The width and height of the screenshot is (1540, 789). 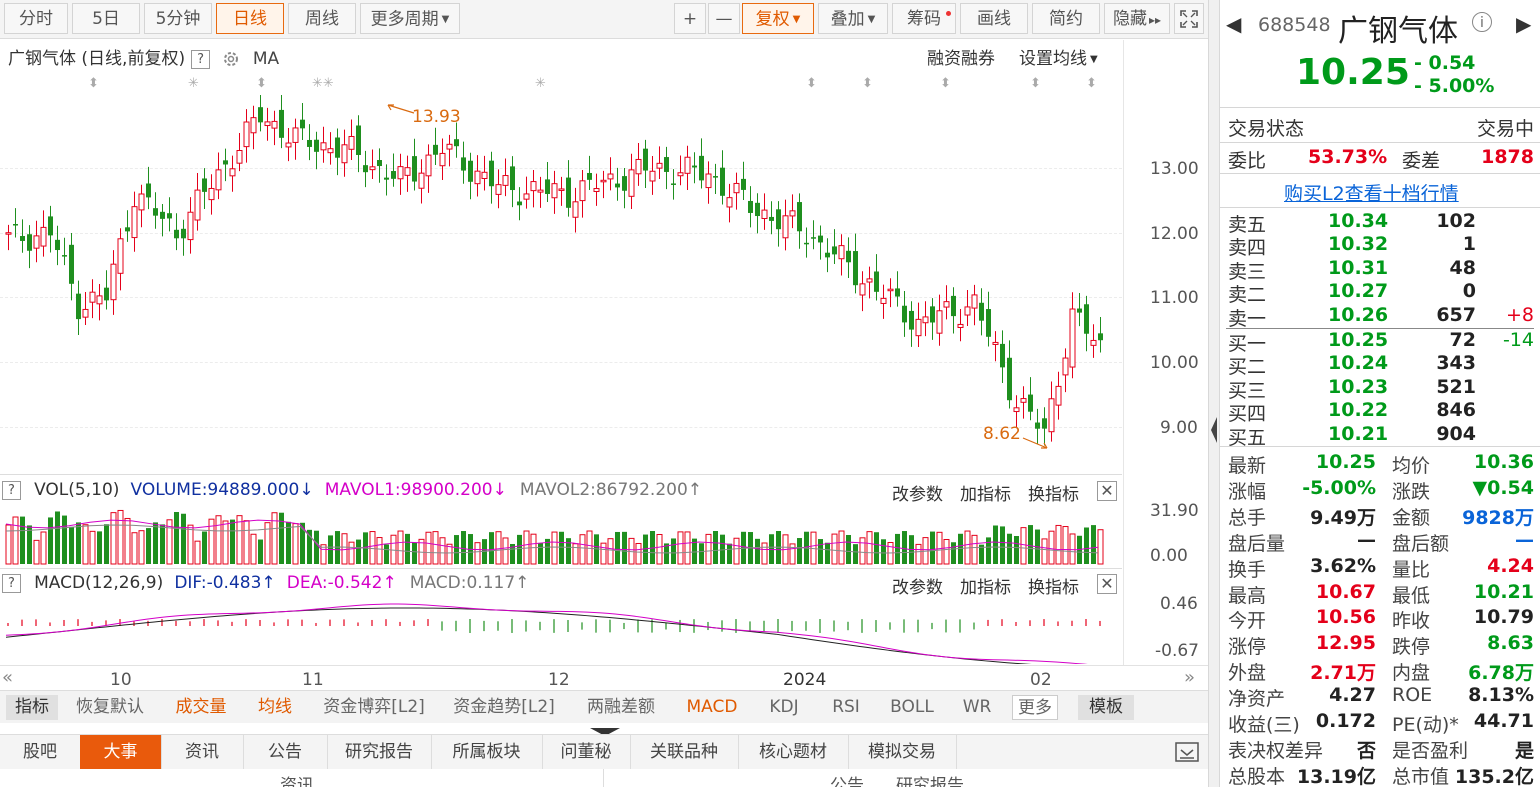 What do you see at coordinates (684, 752) in the screenshot?
I see `tab-related: 关联品种` at bounding box center [684, 752].